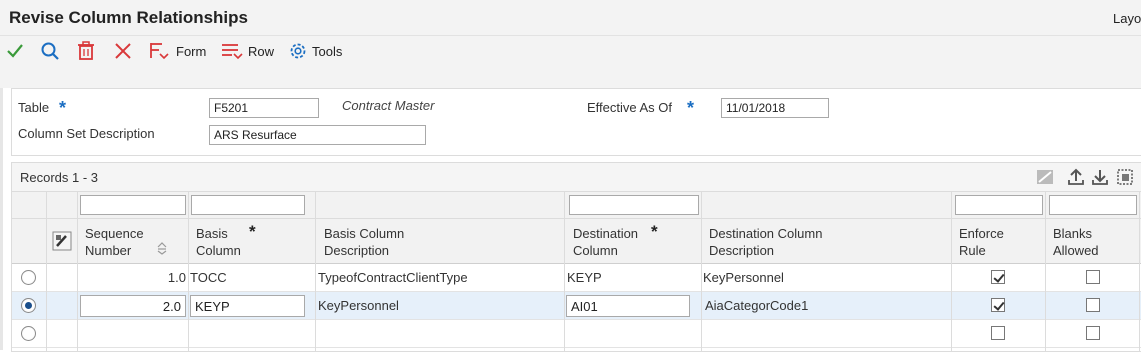 The width and height of the screenshot is (1141, 355). What do you see at coordinates (264, 108) in the screenshot?
I see `table-field` at bounding box center [264, 108].